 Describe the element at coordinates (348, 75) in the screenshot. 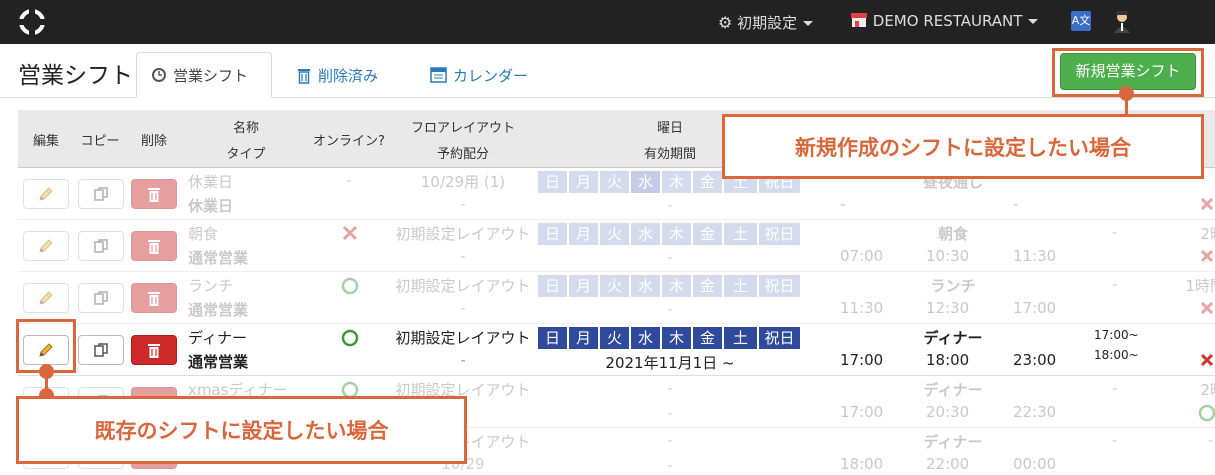

I see `tab-label: 削除済み` at that location.